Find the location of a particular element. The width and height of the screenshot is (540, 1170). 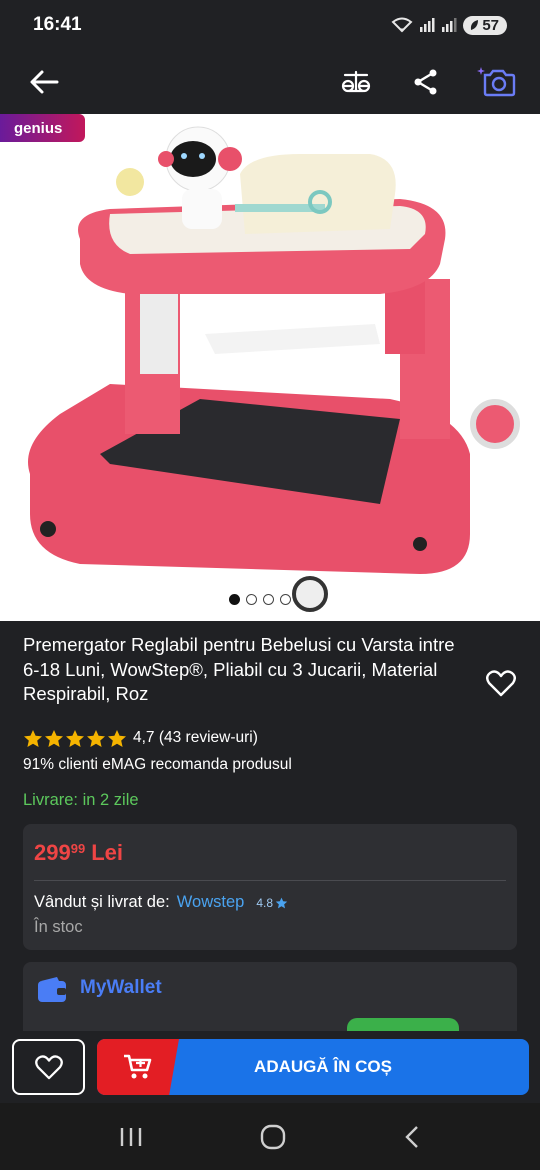

compare-scale-icon is located at coordinates (356, 81).